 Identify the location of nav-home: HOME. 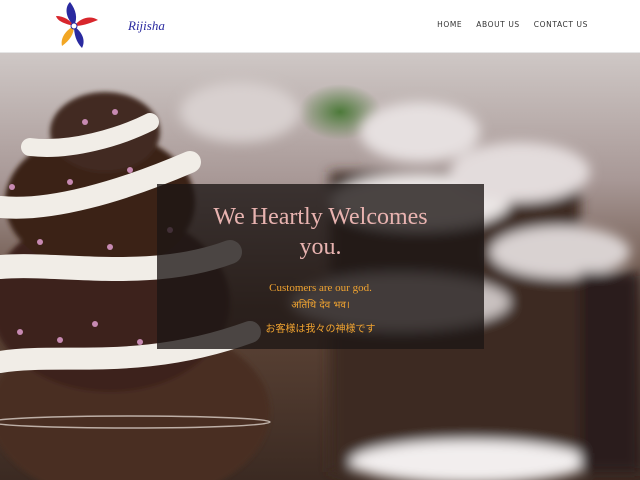
(449, 24).